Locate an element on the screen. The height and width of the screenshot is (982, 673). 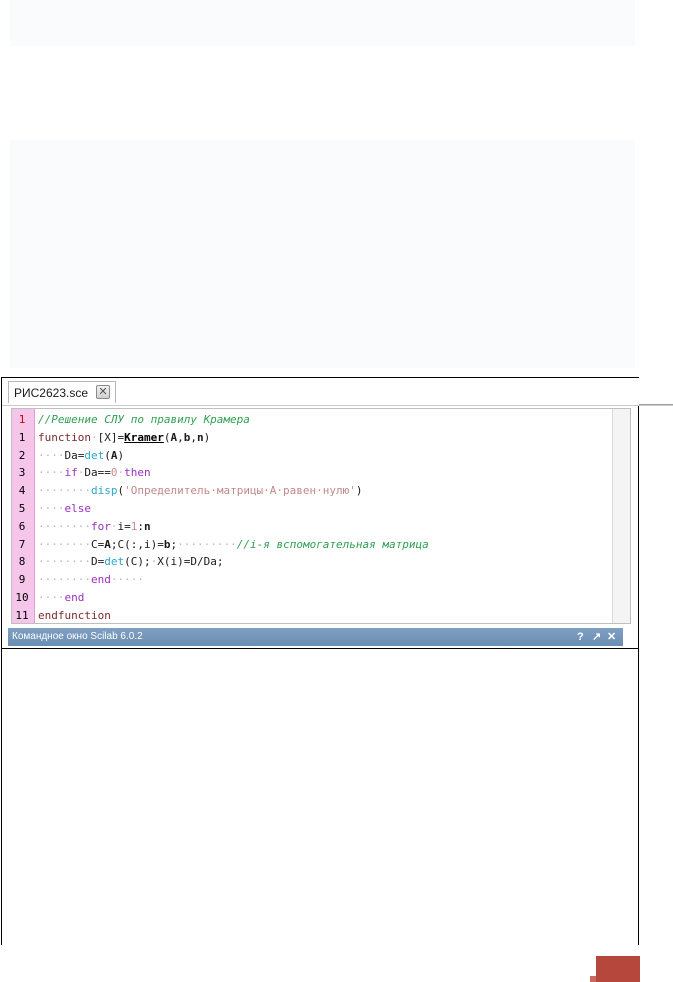
help-icon: ? is located at coordinates (580, 637).